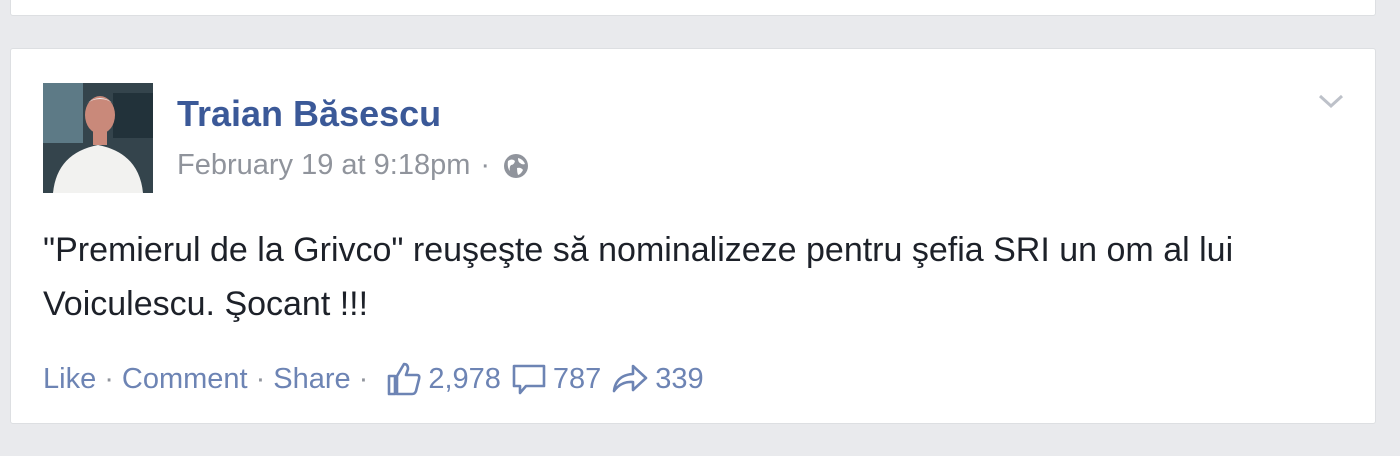 The image size is (1400, 456). Describe the element at coordinates (693, 8) in the screenshot. I see `previous-post-card` at that location.